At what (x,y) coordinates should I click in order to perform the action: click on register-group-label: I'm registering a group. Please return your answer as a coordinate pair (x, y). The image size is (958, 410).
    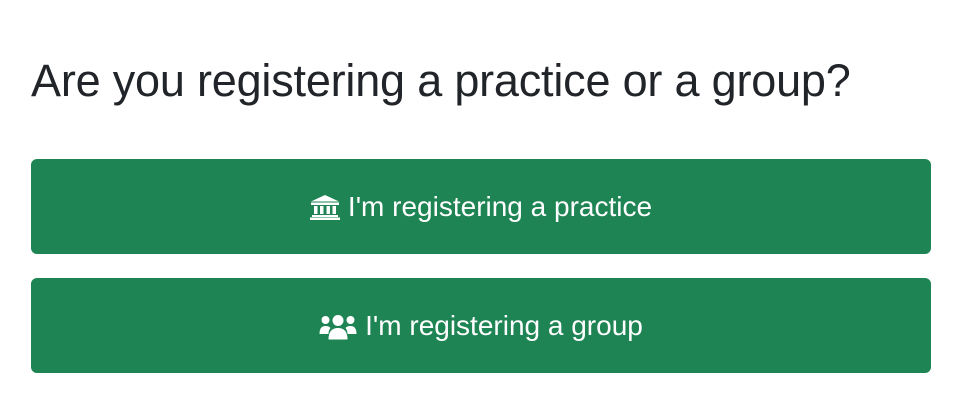
    Looking at the image, I should click on (504, 325).